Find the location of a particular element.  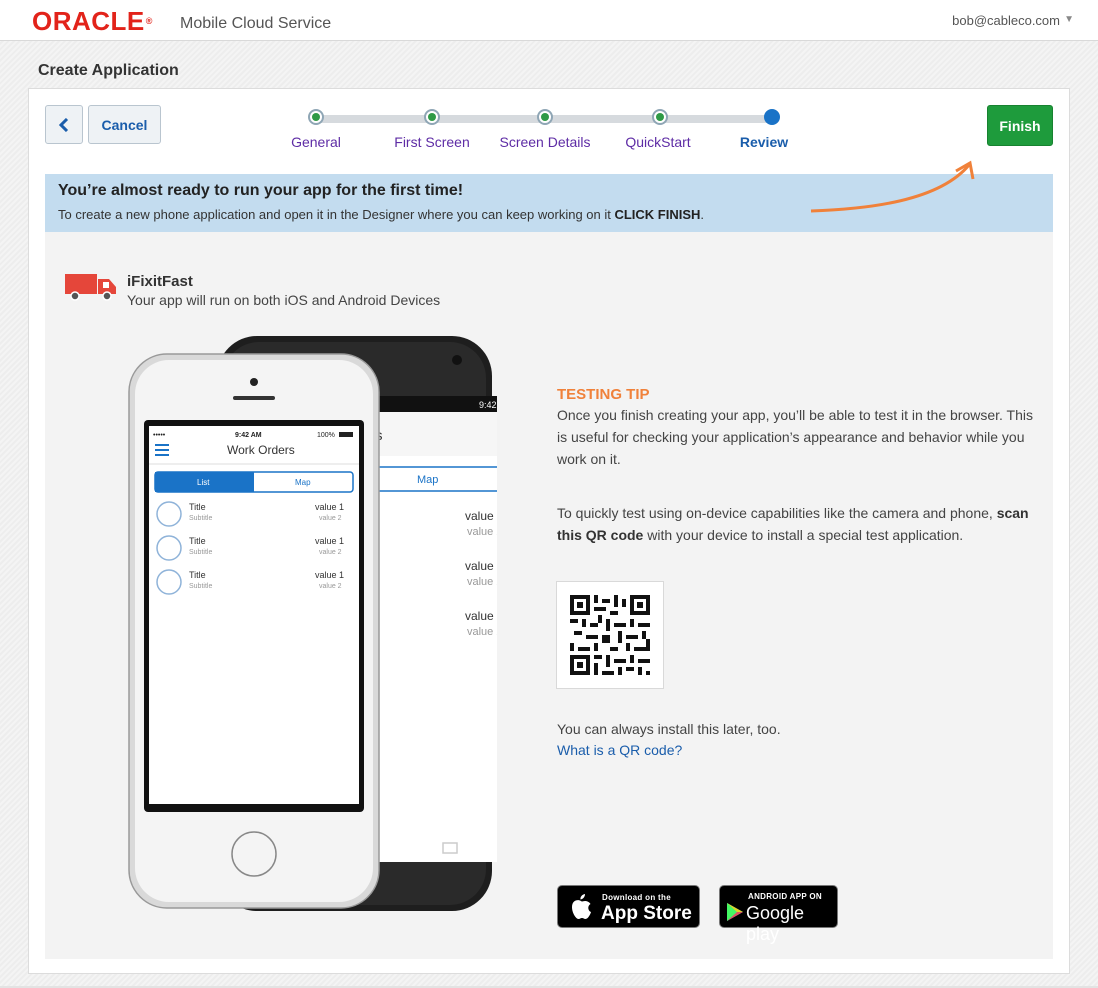

step-quickstart: QuickStart is located at coordinates (657, 142).